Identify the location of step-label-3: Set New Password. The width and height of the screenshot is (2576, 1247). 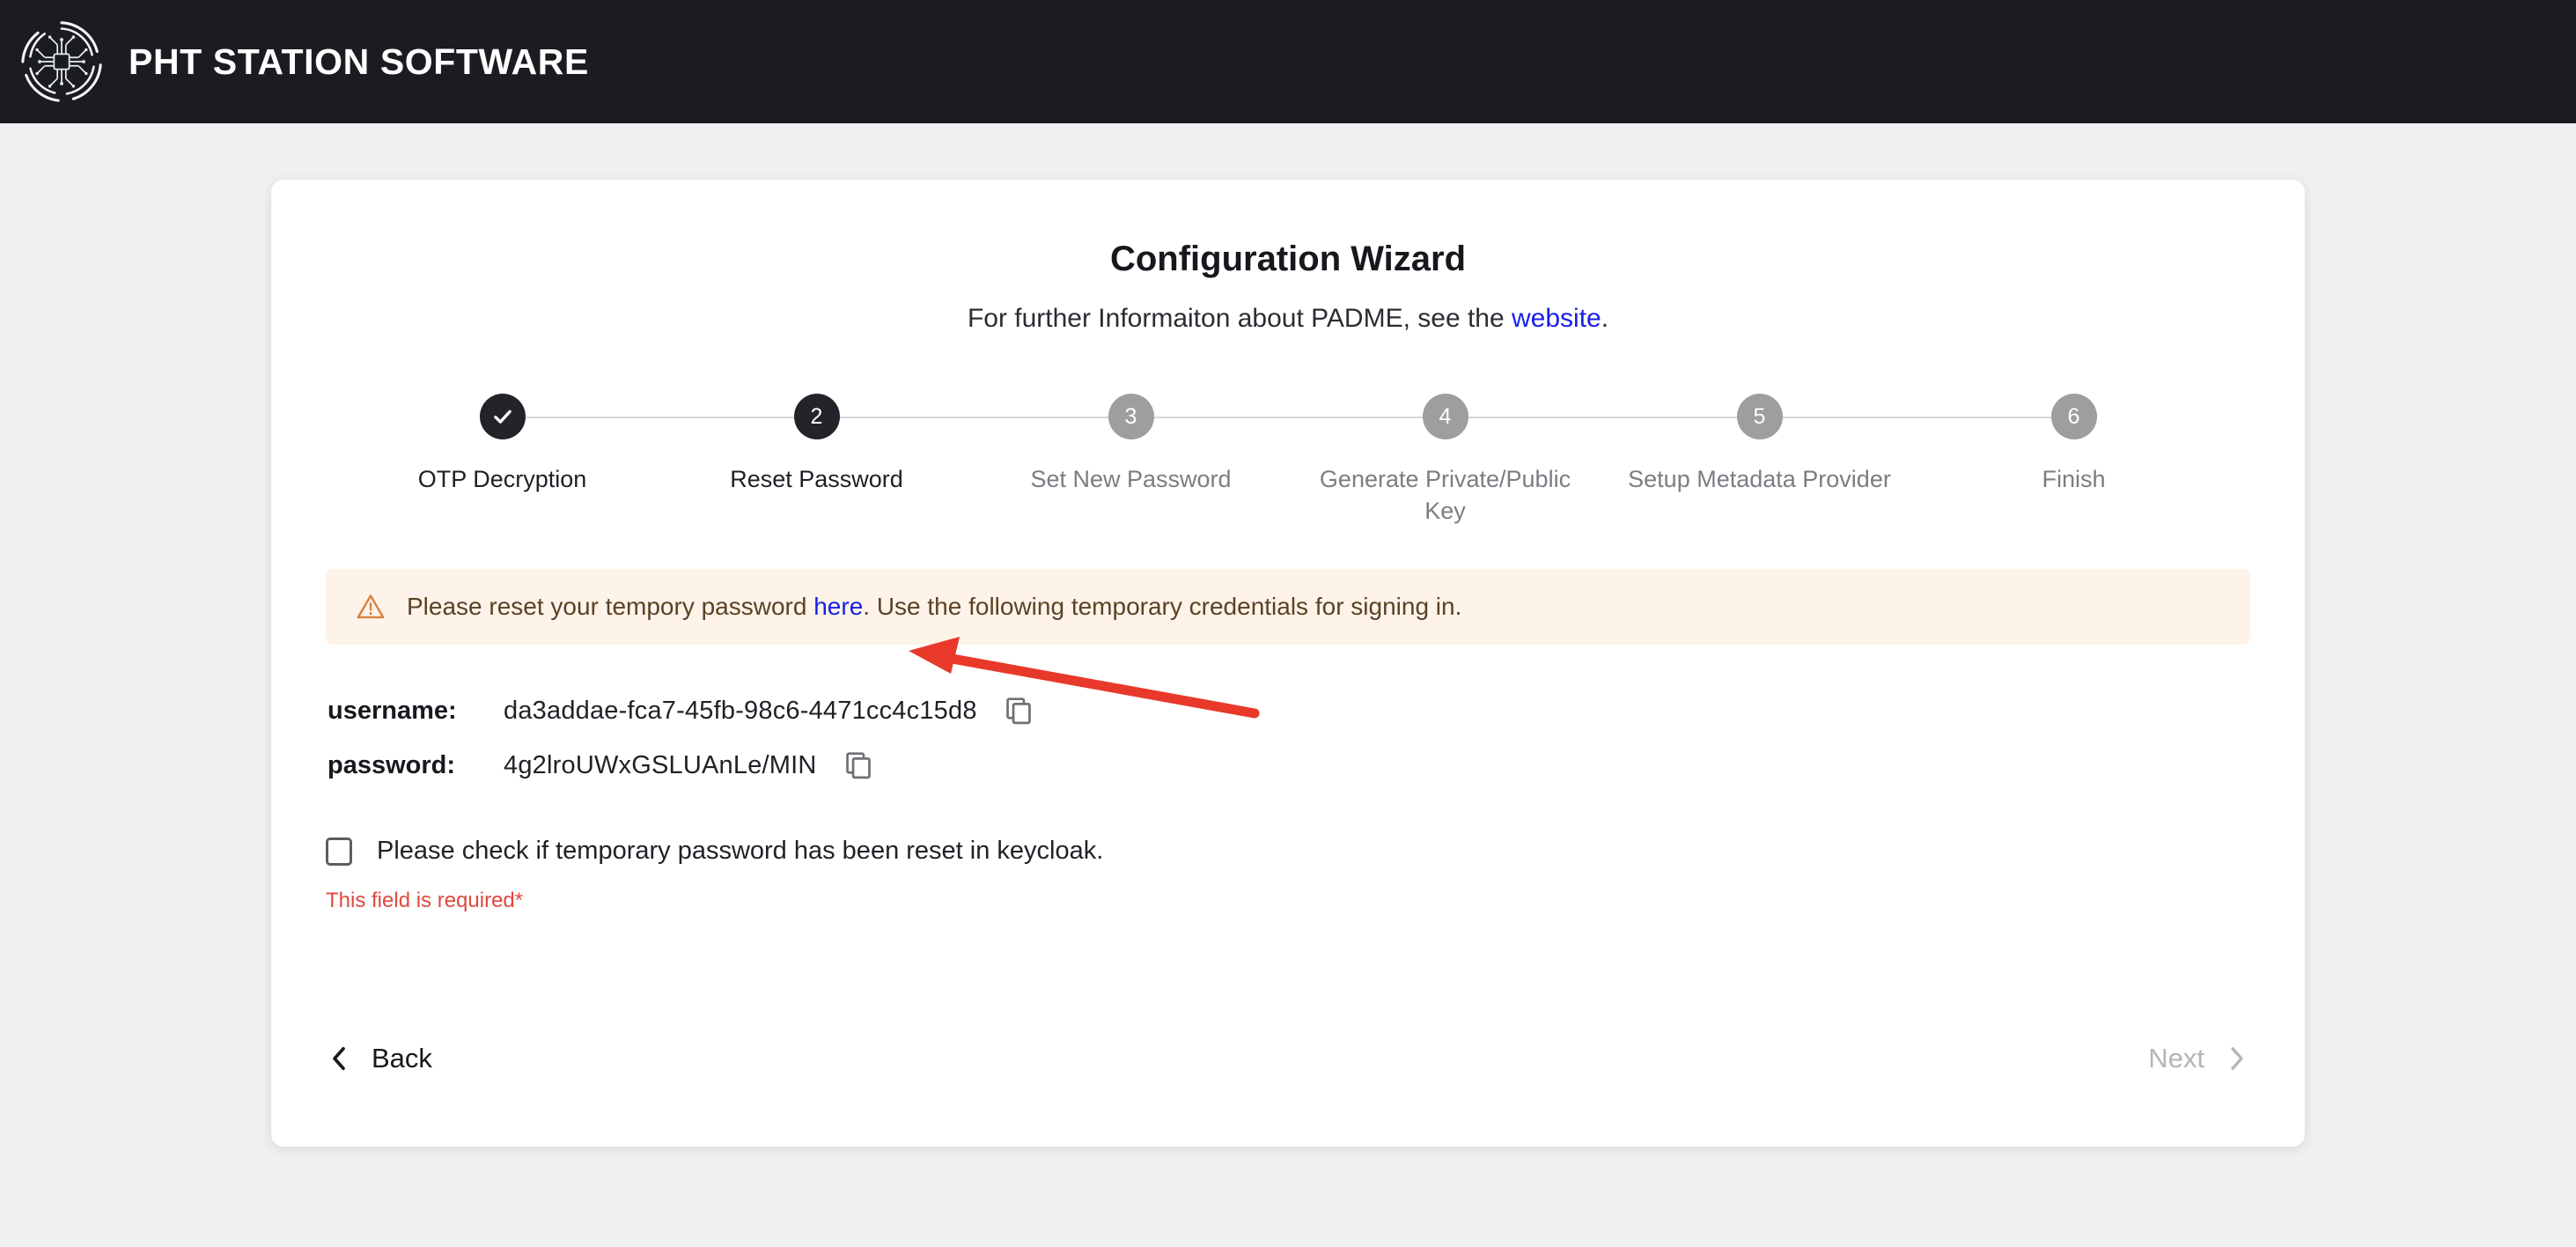
(1131, 479).